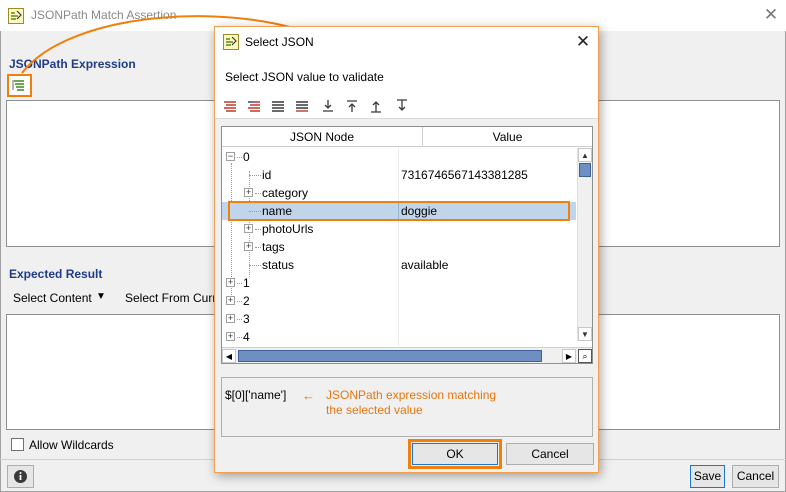  Describe the element at coordinates (230, 156) in the screenshot. I see `collapse-node-icon: −` at that location.